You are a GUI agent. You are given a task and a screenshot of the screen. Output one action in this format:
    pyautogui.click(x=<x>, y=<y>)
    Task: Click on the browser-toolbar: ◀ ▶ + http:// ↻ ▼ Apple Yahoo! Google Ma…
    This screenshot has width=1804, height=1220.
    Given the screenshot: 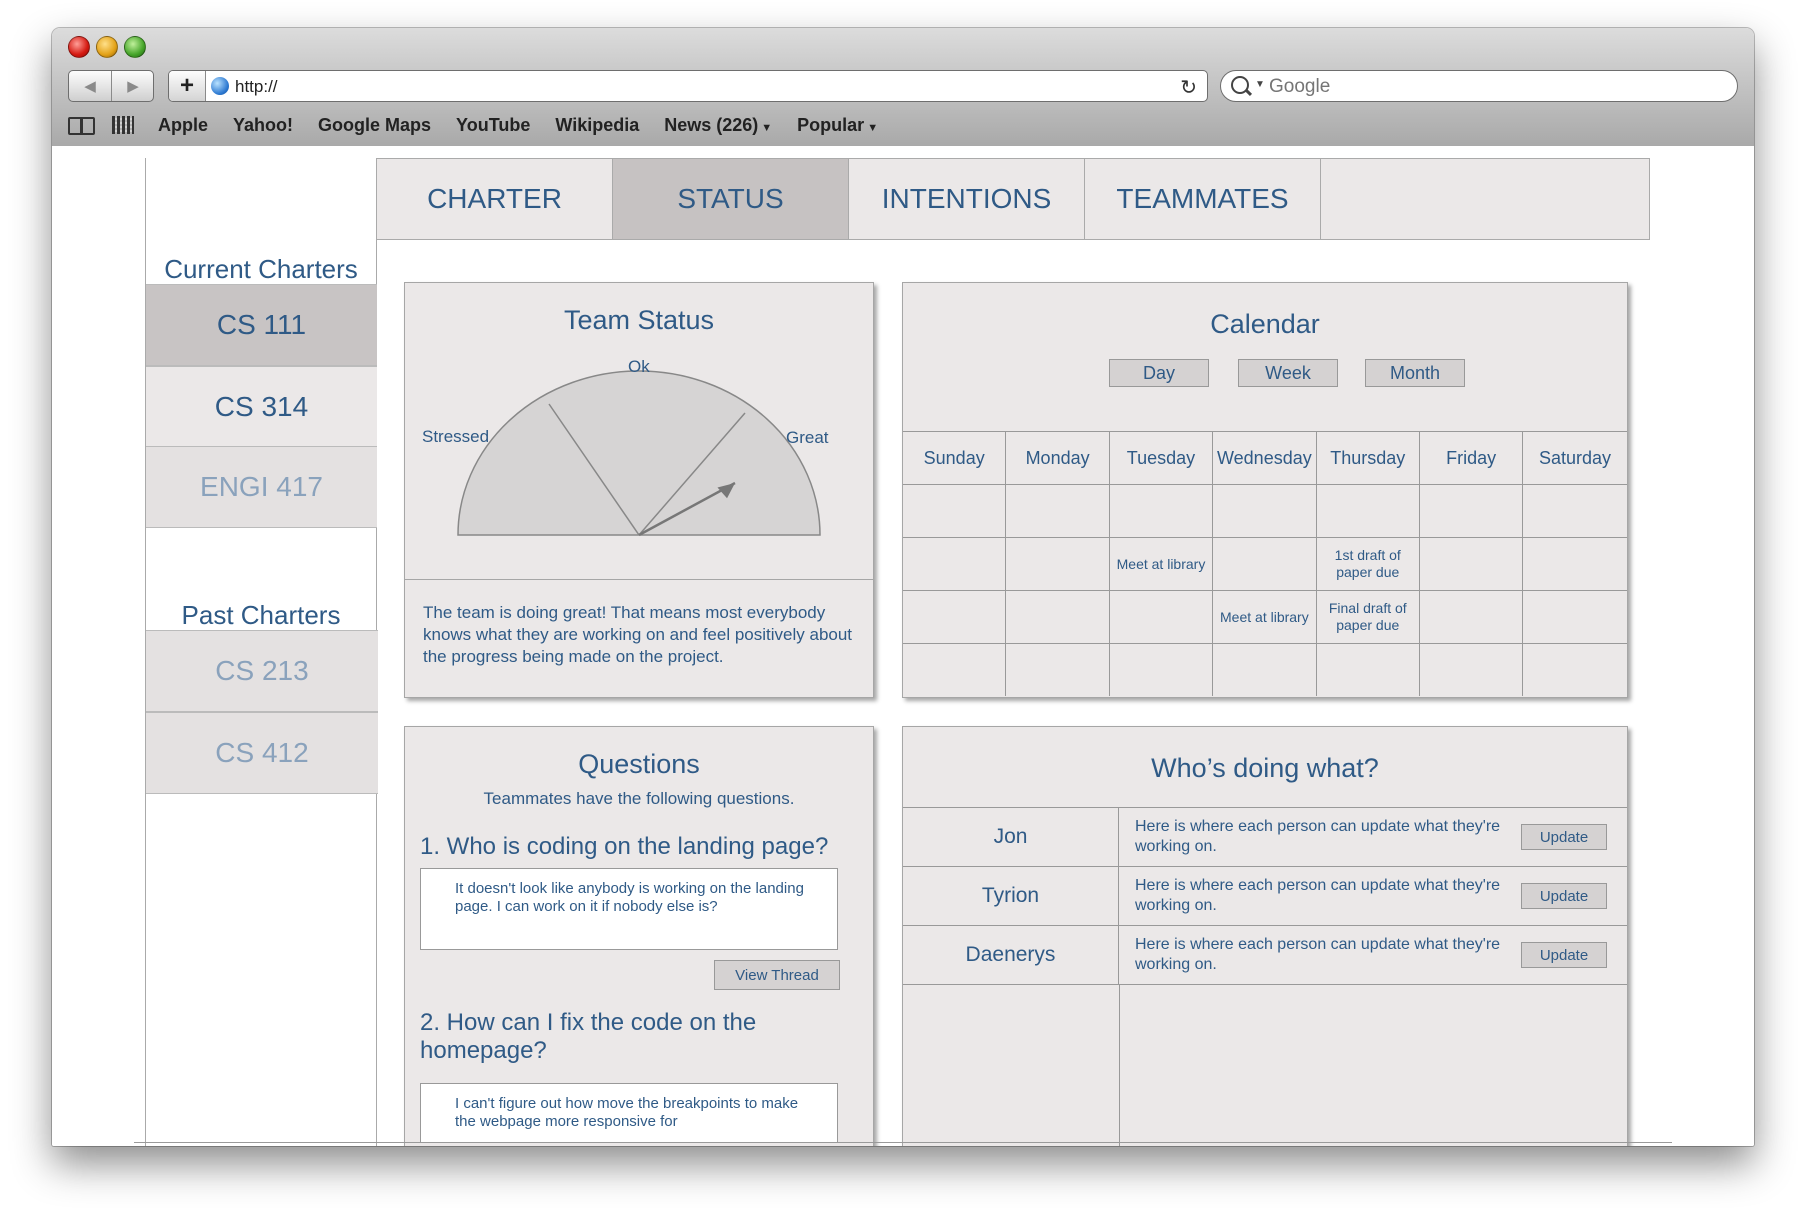 What is the action you would take?
    pyautogui.click(x=903, y=87)
    